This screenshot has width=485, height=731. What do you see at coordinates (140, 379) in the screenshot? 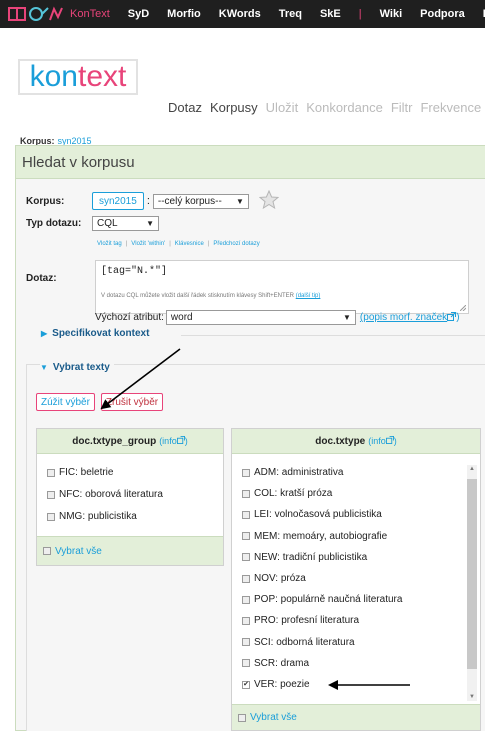
I see `annotation-arrow-narrow` at bounding box center [140, 379].